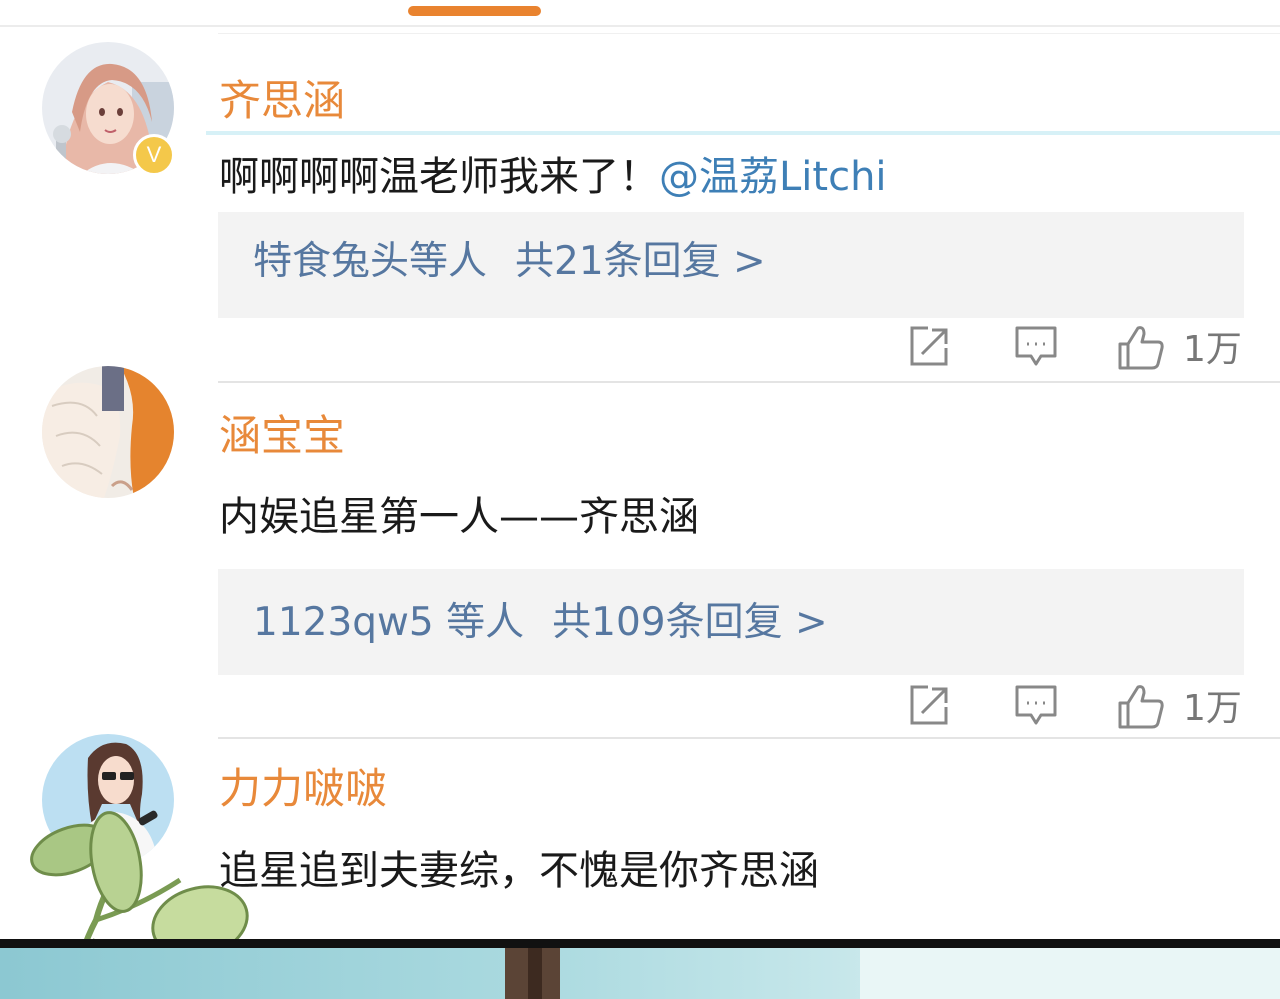 Image resolution: width=1280 pixels, height=999 pixels. What do you see at coordinates (389, 622) in the screenshot?
I see `replies-from: 1123qw5 等人` at bounding box center [389, 622].